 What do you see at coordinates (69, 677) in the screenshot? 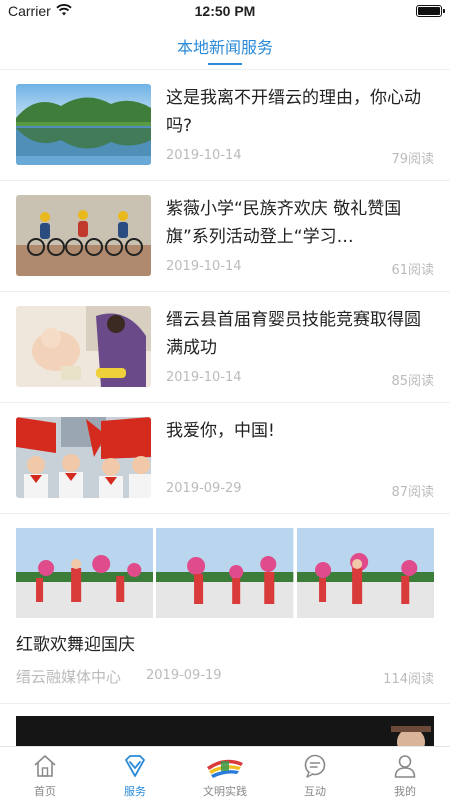
I see `news-source: 缙云融媒体中心` at bounding box center [69, 677].